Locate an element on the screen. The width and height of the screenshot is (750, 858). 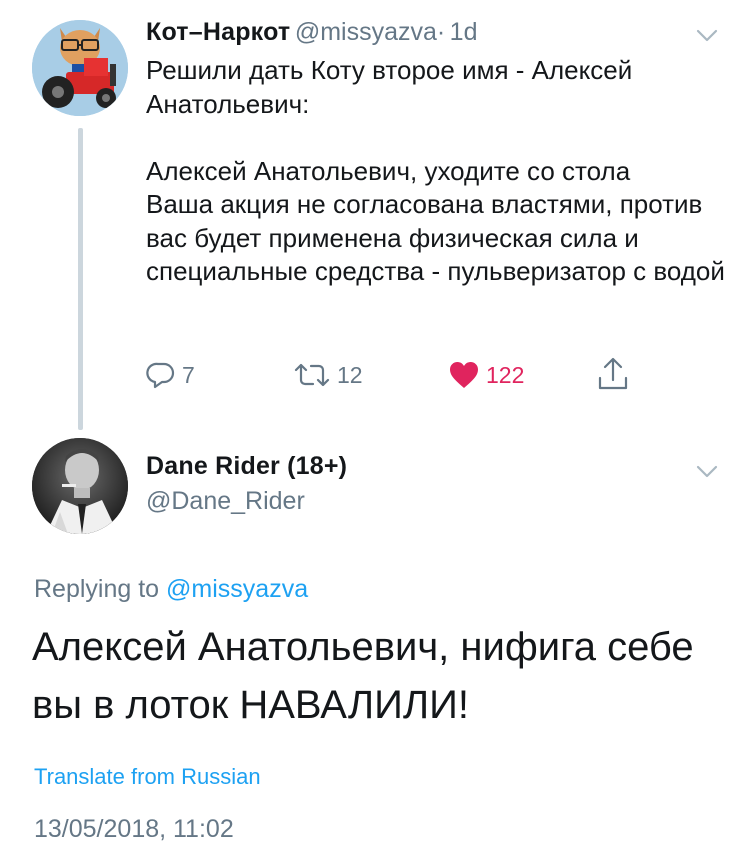
tweet2-author-name: Dane Rider (18+) is located at coordinates (246, 466).